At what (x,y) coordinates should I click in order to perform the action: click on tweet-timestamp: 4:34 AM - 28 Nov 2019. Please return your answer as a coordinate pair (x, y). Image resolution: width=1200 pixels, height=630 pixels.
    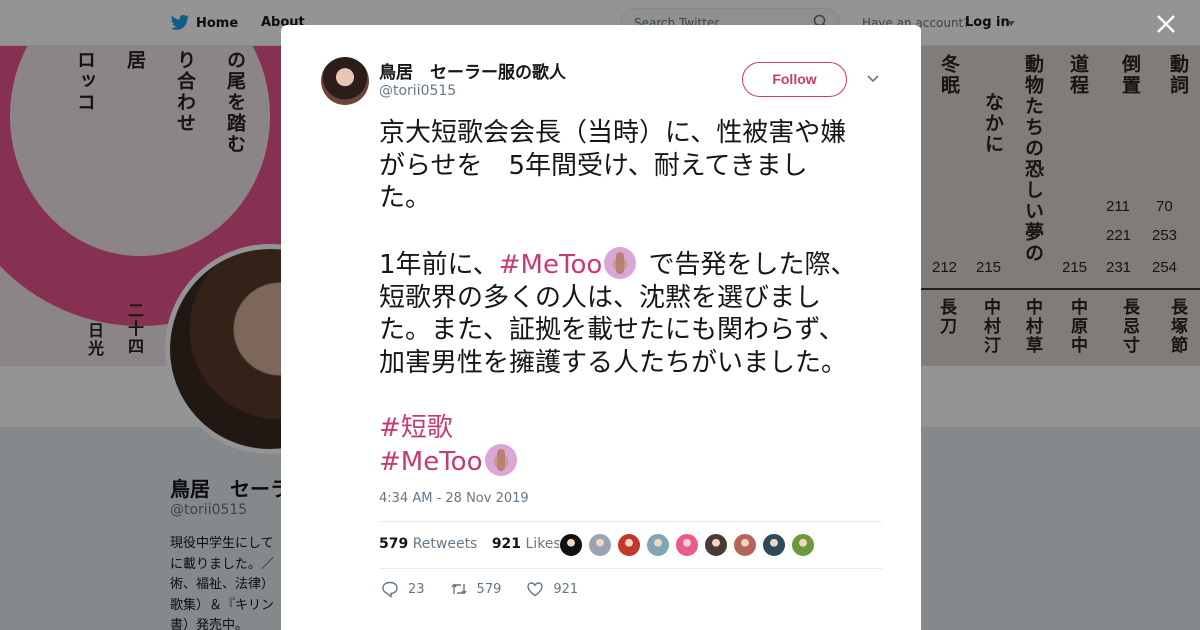
    Looking at the image, I should click on (454, 498).